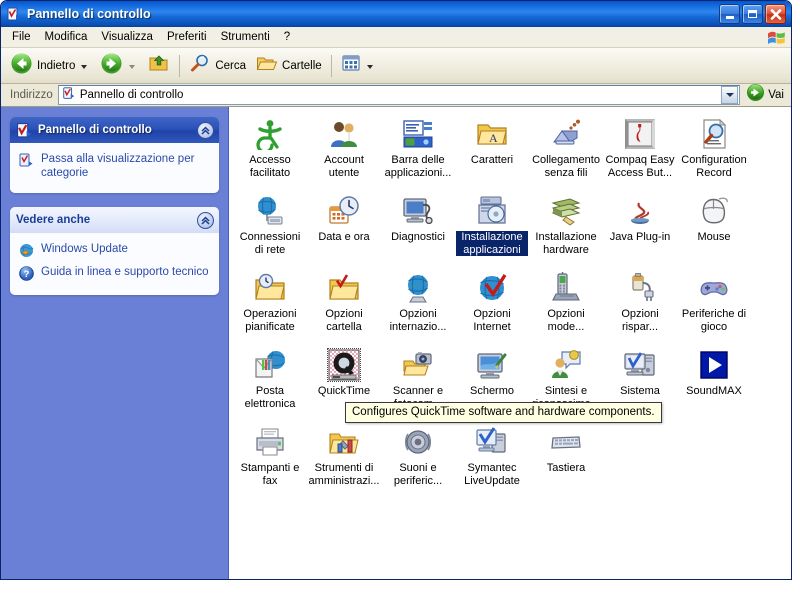  I want to click on control-panel-item-label: Account utente, so click(344, 166).